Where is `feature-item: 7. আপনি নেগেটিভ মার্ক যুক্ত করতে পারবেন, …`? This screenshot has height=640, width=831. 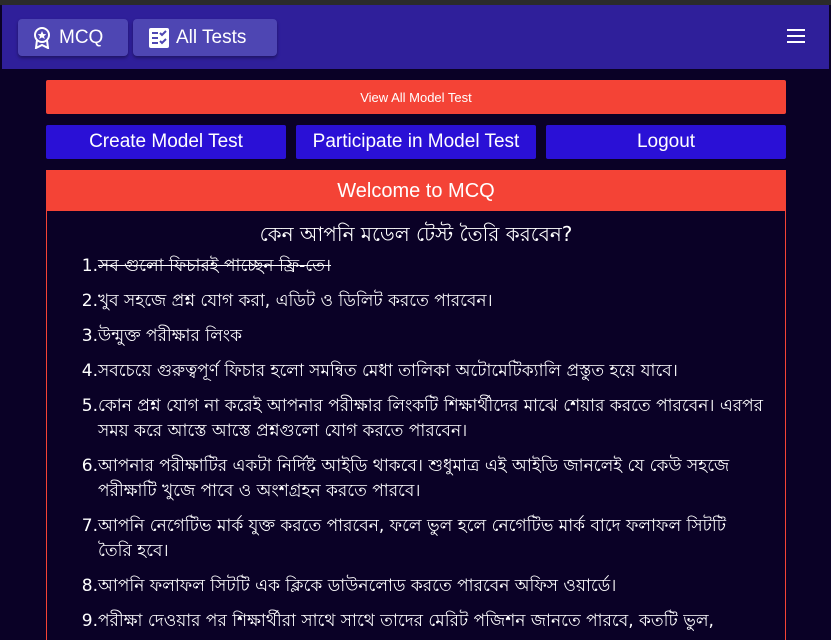 feature-item: 7. আপনি নেগেটিভ মার্ক যুক্ত করতে পারবেন, … is located at coordinates (421, 539).